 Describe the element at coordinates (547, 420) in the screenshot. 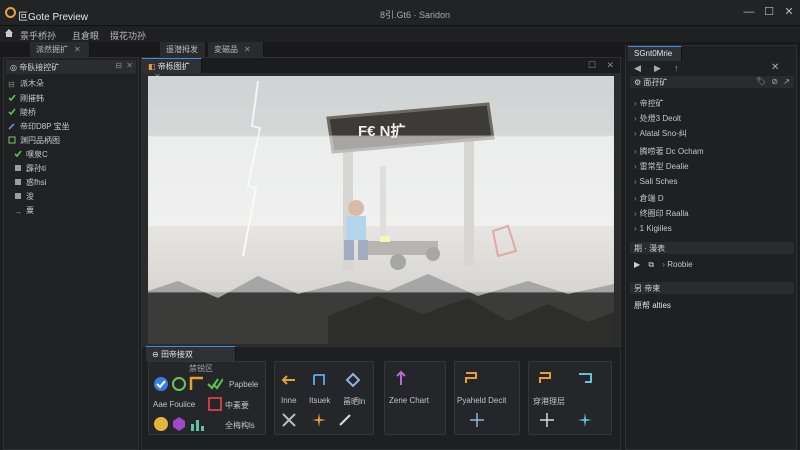

I see `move-icon` at that location.